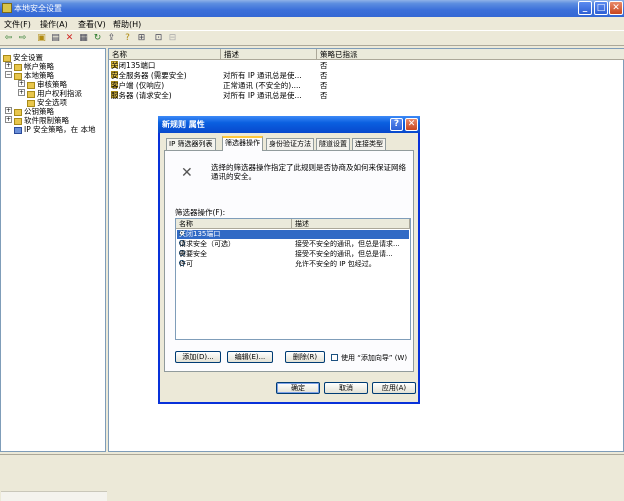 This screenshot has height=501, width=624. I want to click on use-wizard-label: 使用 “添加向导” (W), so click(374, 358).